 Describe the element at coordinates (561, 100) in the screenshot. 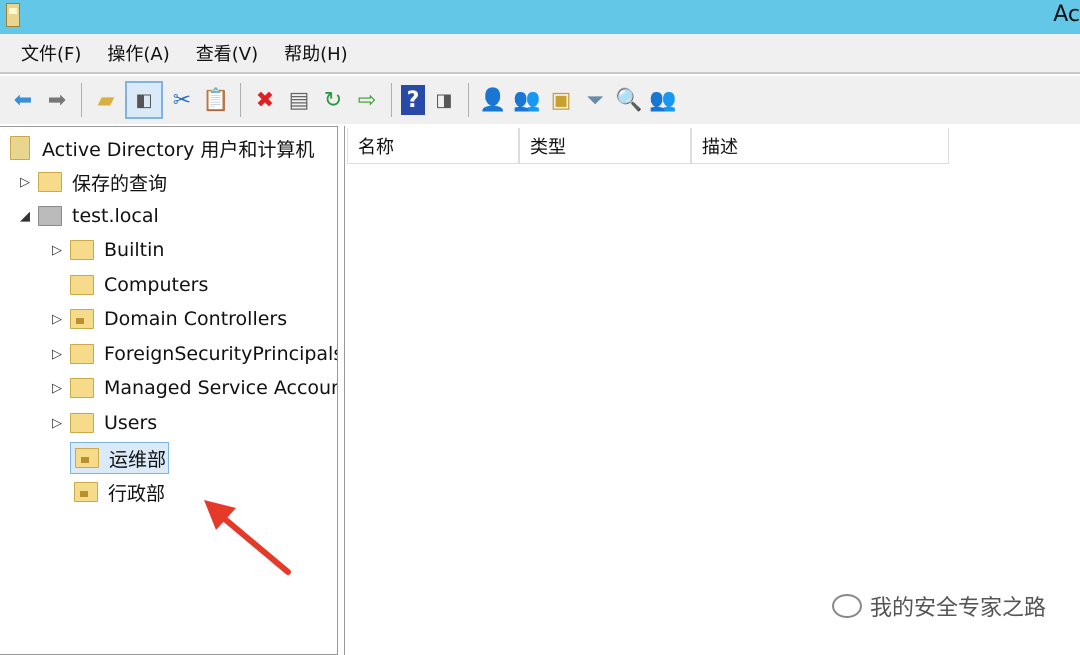

I see `new-ou-icon: ▣` at that location.